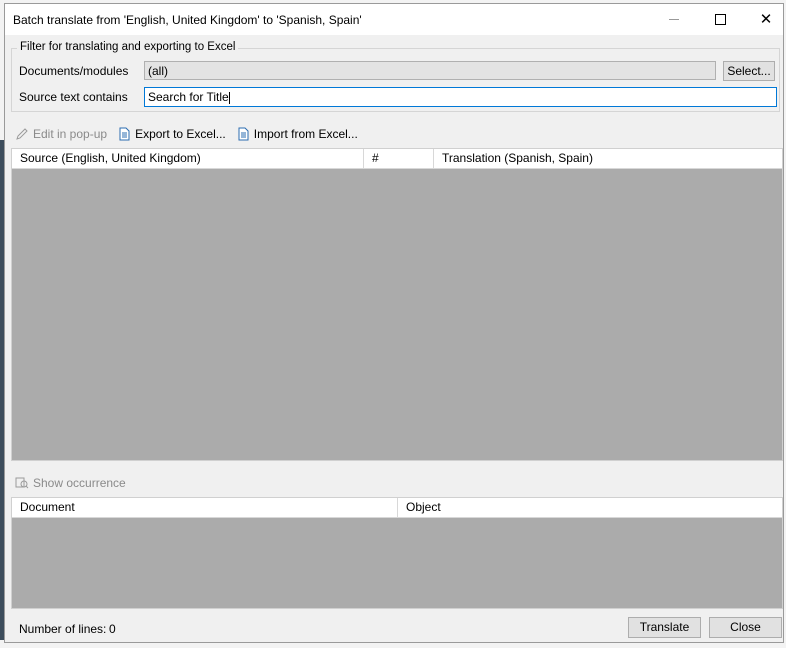 This screenshot has width=786, height=648. Describe the element at coordinates (590, 507) in the screenshot. I see `column-object: Object` at that location.